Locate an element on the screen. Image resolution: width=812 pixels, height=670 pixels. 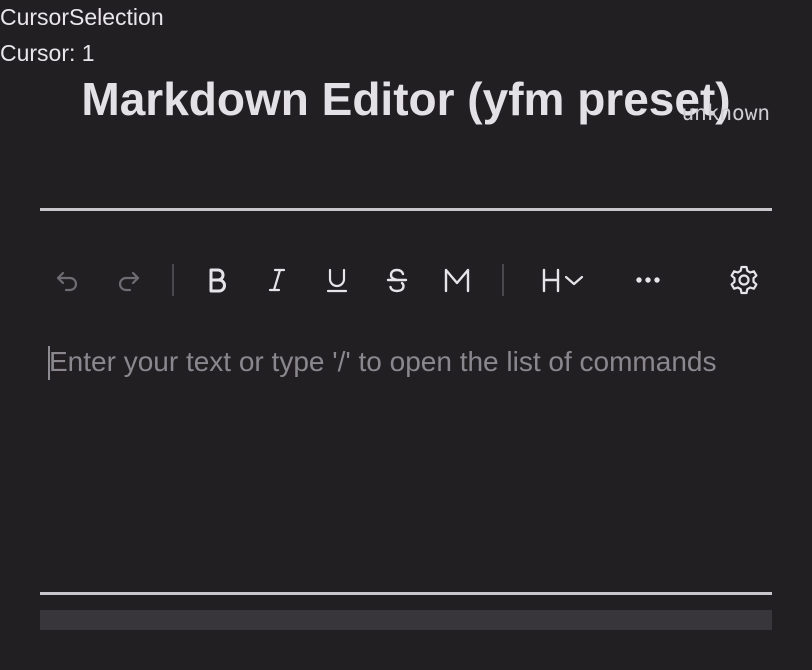
underline-button is located at coordinates (337, 280).